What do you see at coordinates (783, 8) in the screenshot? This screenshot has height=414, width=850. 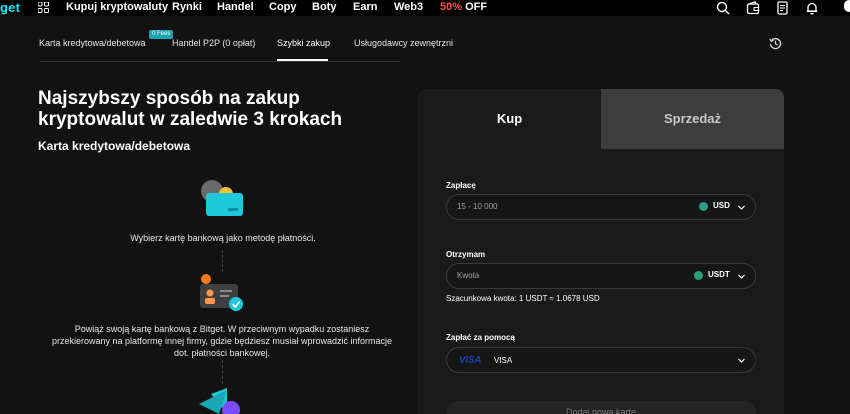 I see `orders-icon` at bounding box center [783, 8].